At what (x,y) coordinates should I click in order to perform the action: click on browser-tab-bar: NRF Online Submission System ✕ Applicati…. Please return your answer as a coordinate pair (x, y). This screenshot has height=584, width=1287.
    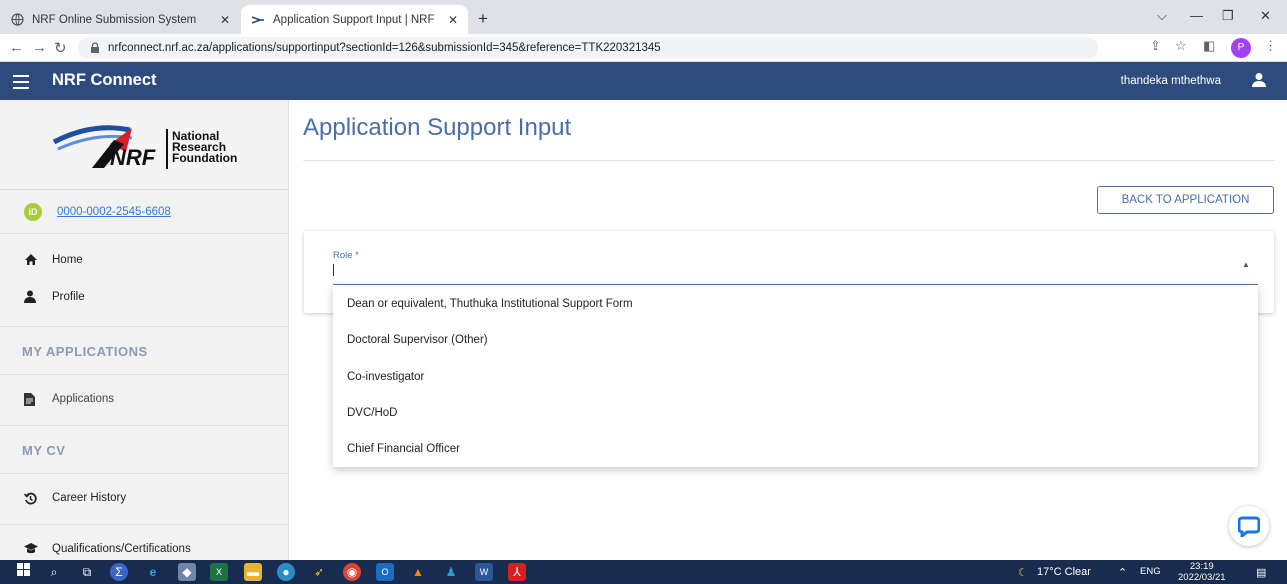
    Looking at the image, I should click on (643, 17).